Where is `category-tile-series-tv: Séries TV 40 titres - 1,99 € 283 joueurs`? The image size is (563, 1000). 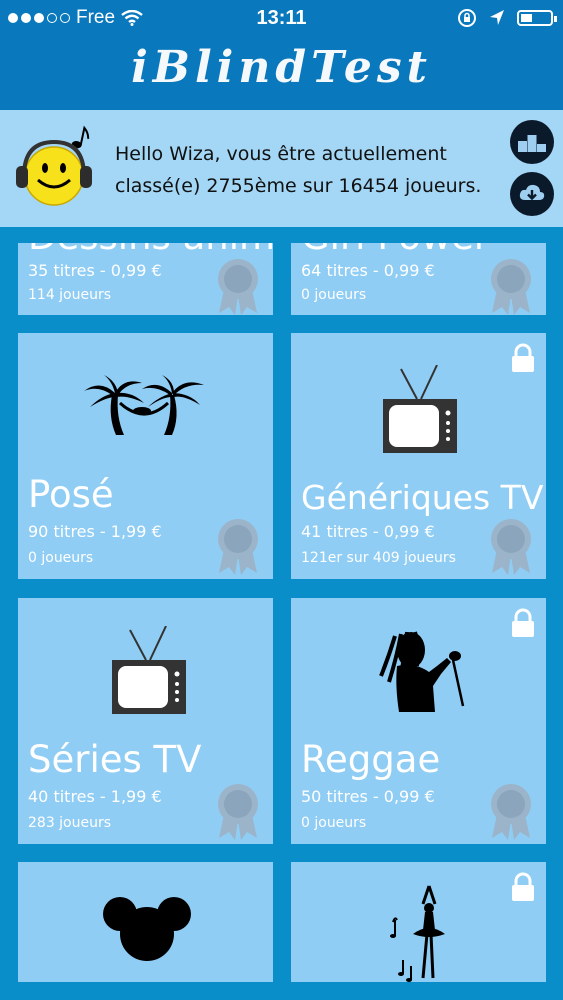
category-tile-series-tv: Séries TV 40 titres - 1,99 € 283 joueurs is located at coordinates (145, 721).